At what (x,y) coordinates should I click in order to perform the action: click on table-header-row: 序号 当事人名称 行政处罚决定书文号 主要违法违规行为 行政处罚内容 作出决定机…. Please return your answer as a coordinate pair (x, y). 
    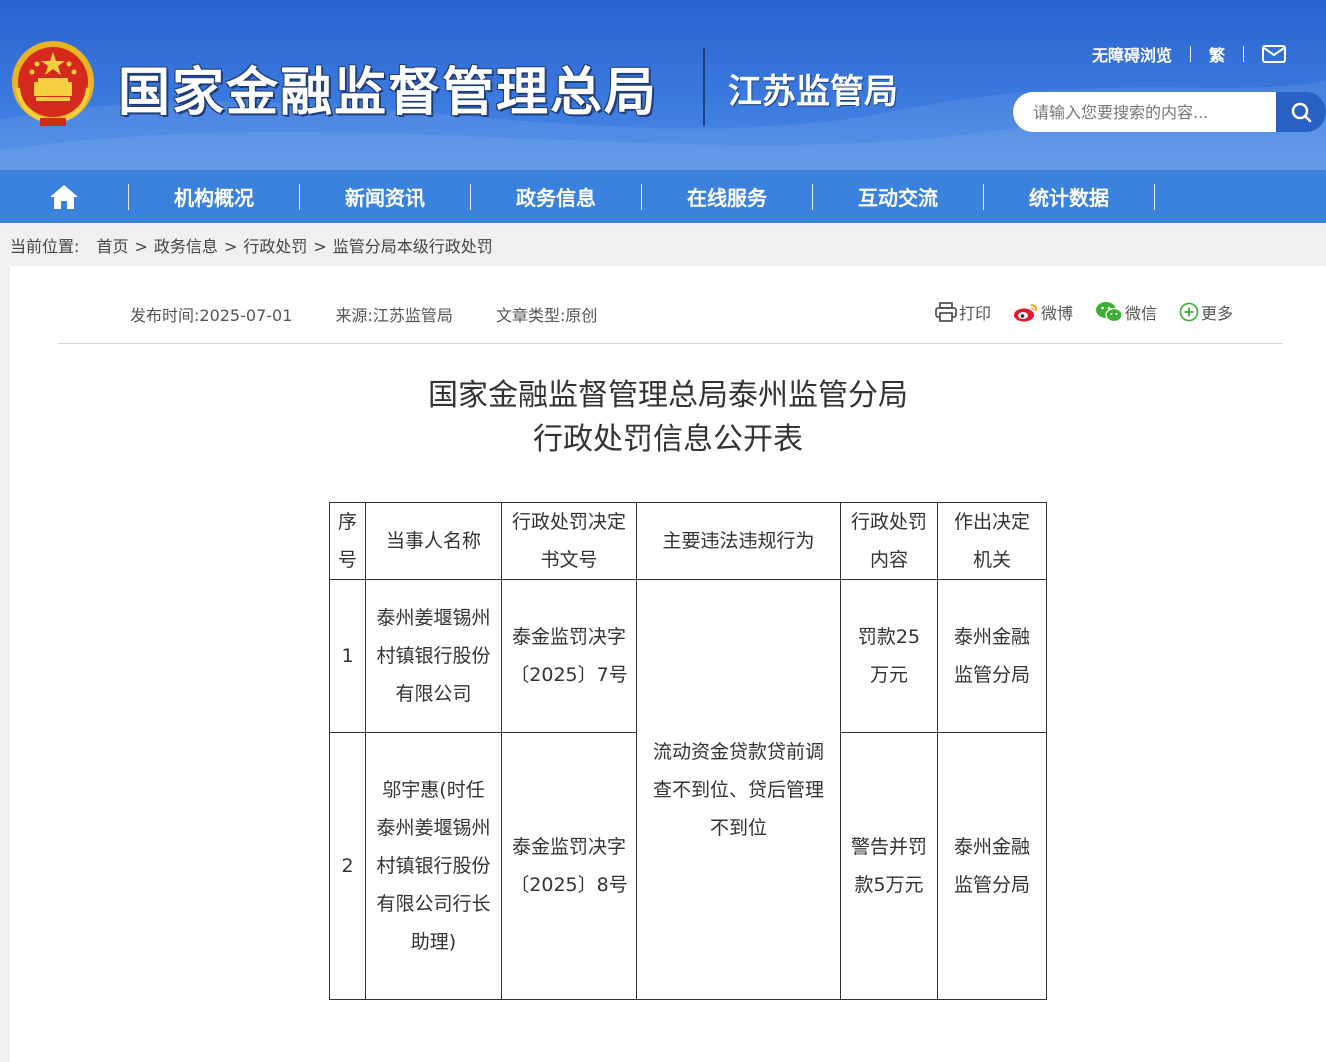
    Looking at the image, I should click on (688, 541).